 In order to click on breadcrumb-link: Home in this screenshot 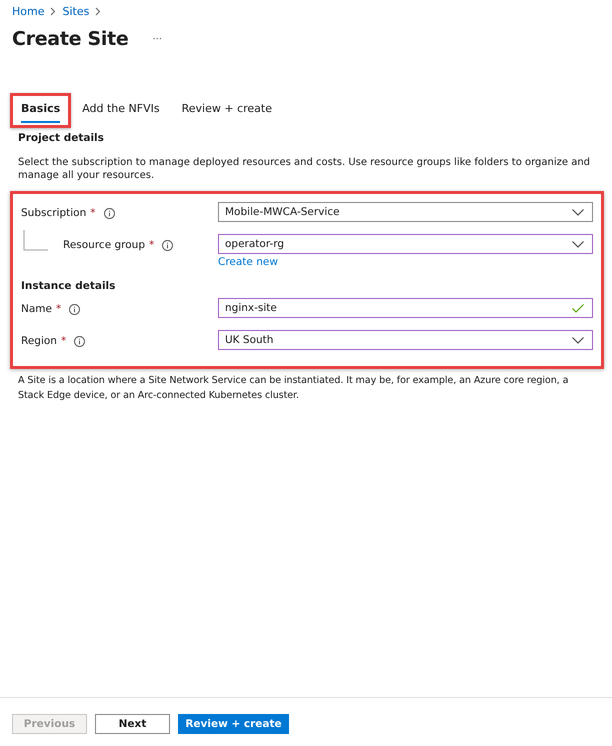, I will do `click(28, 11)`.